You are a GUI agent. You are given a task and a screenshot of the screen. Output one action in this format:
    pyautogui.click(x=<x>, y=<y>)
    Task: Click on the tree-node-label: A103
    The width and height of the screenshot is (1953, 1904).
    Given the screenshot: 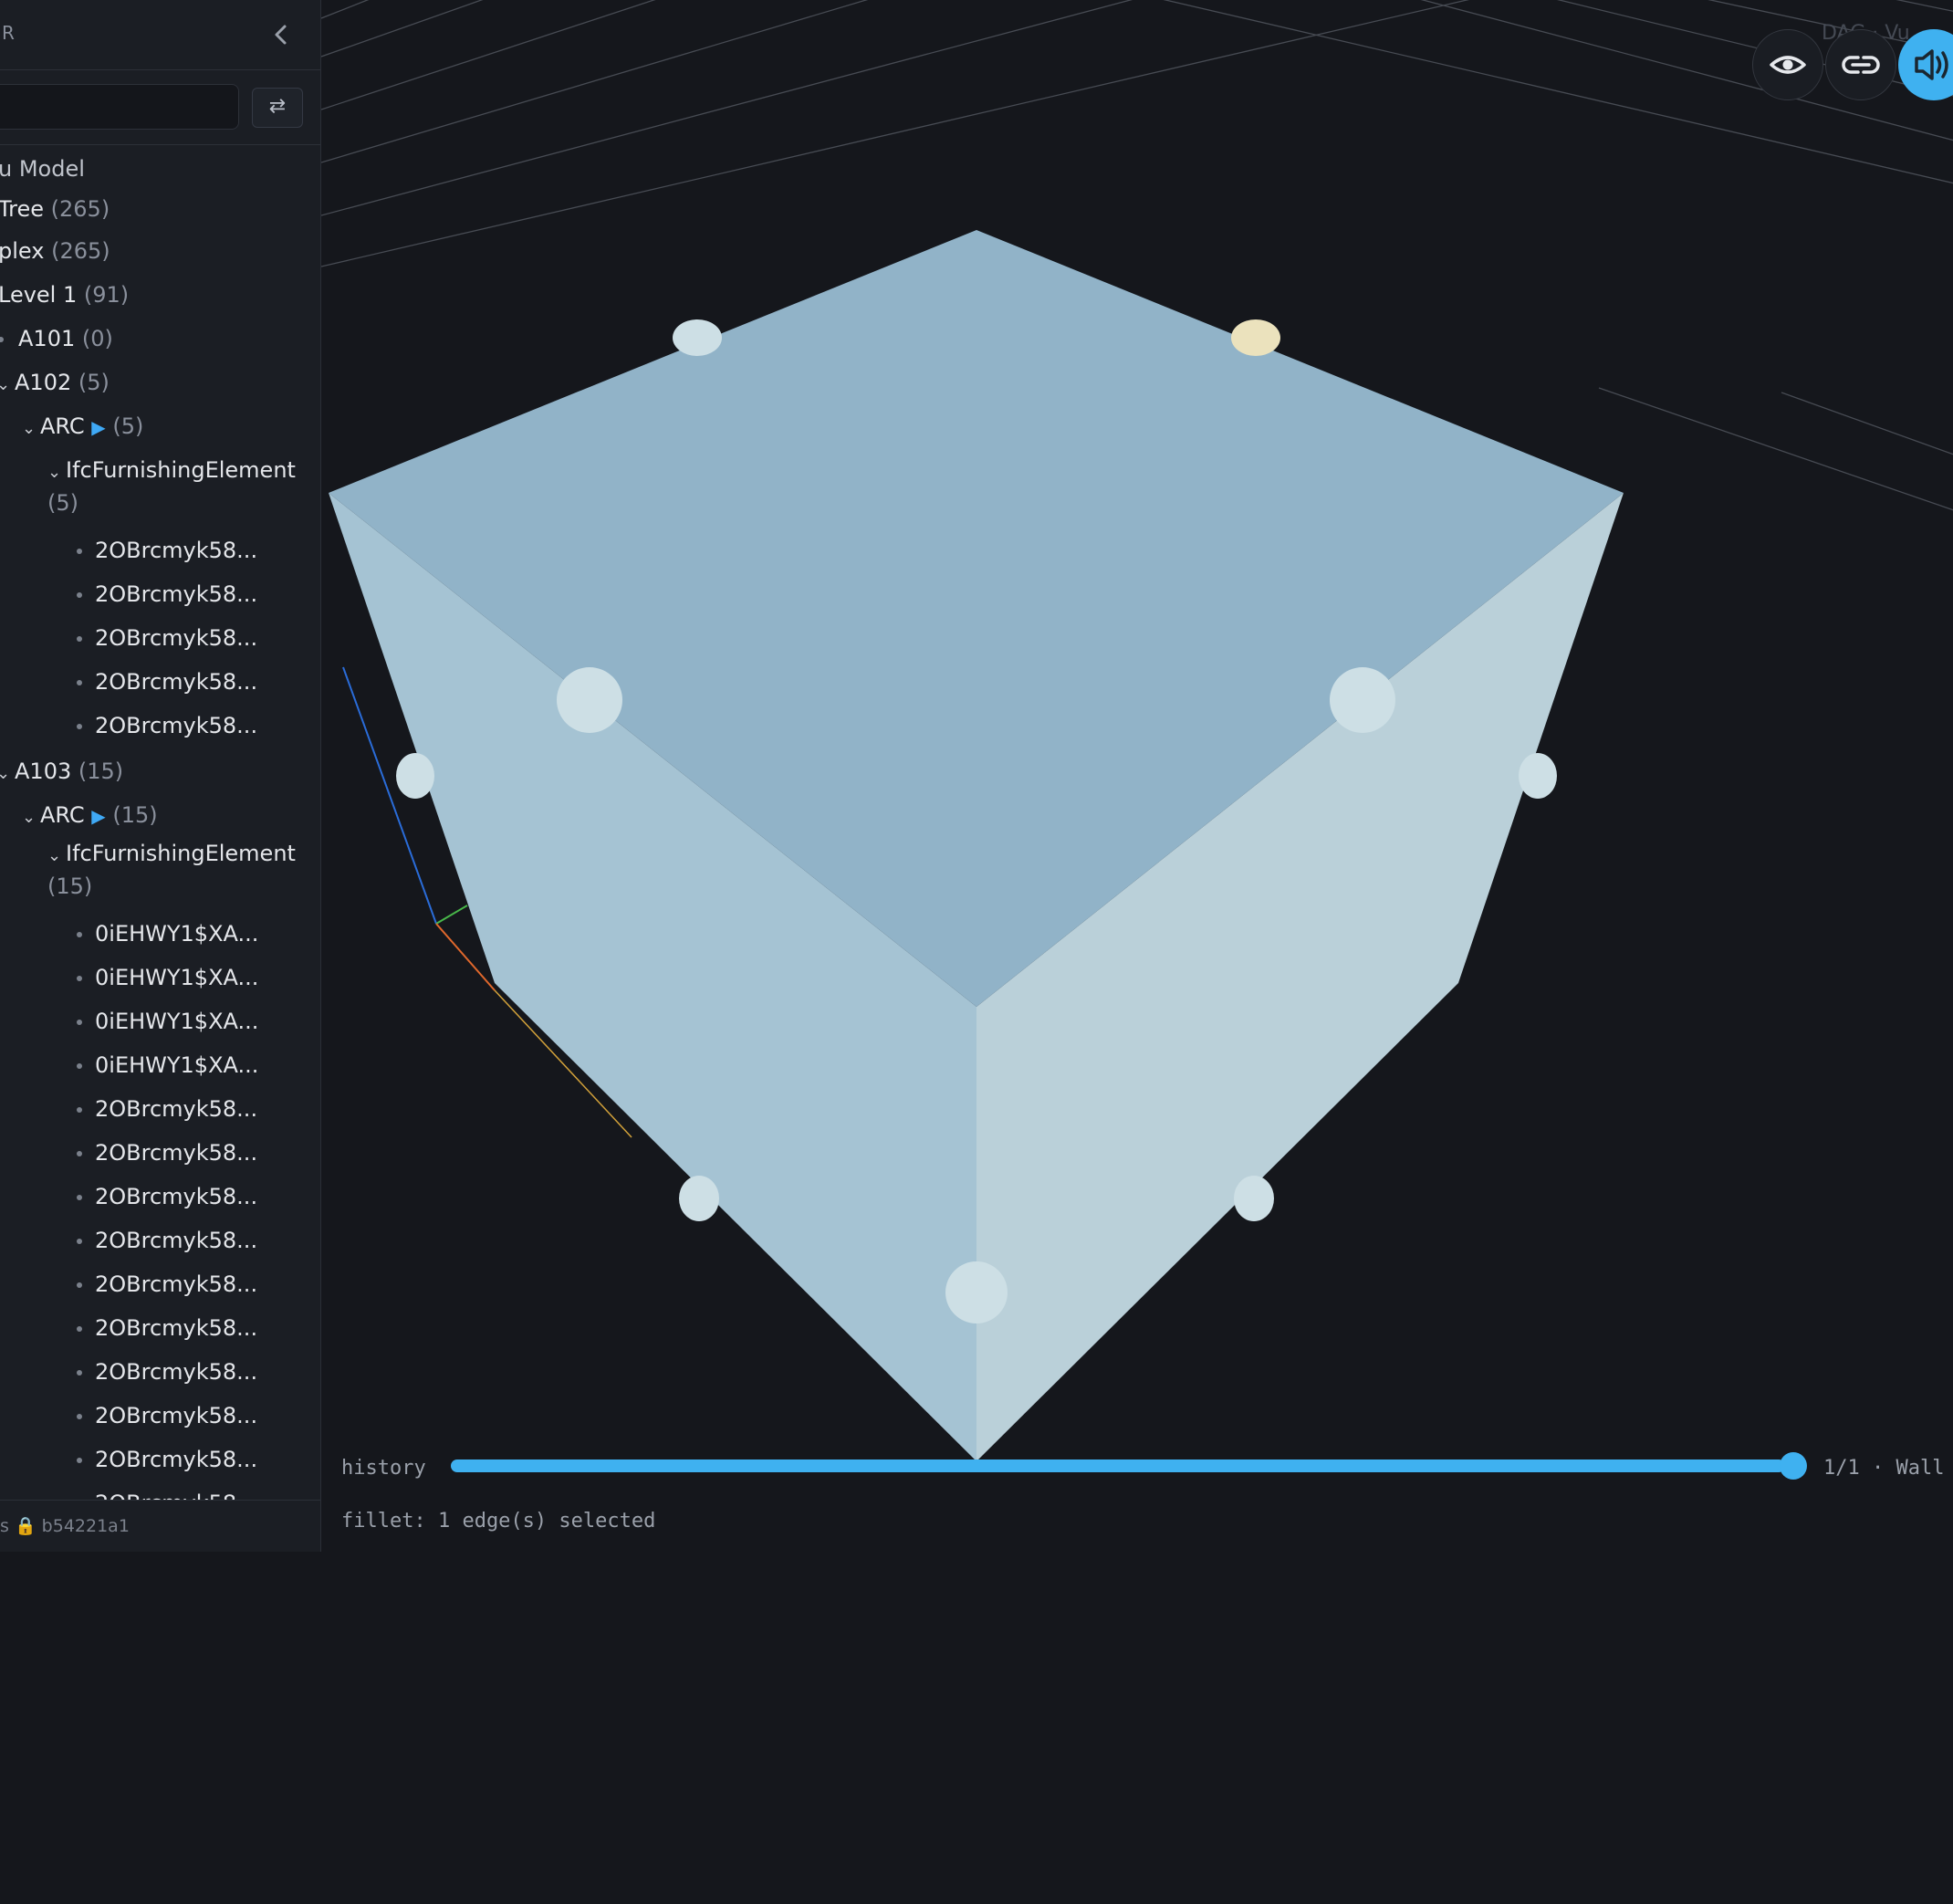 What is the action you would take?
    pyautogui.click(x=43, y=771)
    